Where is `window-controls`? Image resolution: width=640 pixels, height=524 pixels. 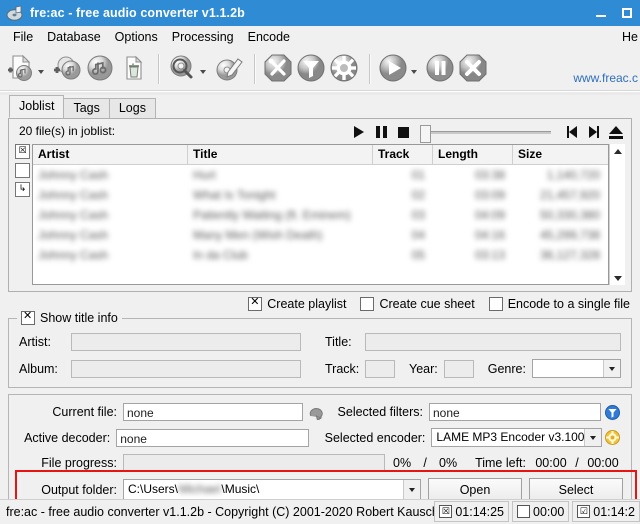 window-controls is located at coordinates (614, 13).